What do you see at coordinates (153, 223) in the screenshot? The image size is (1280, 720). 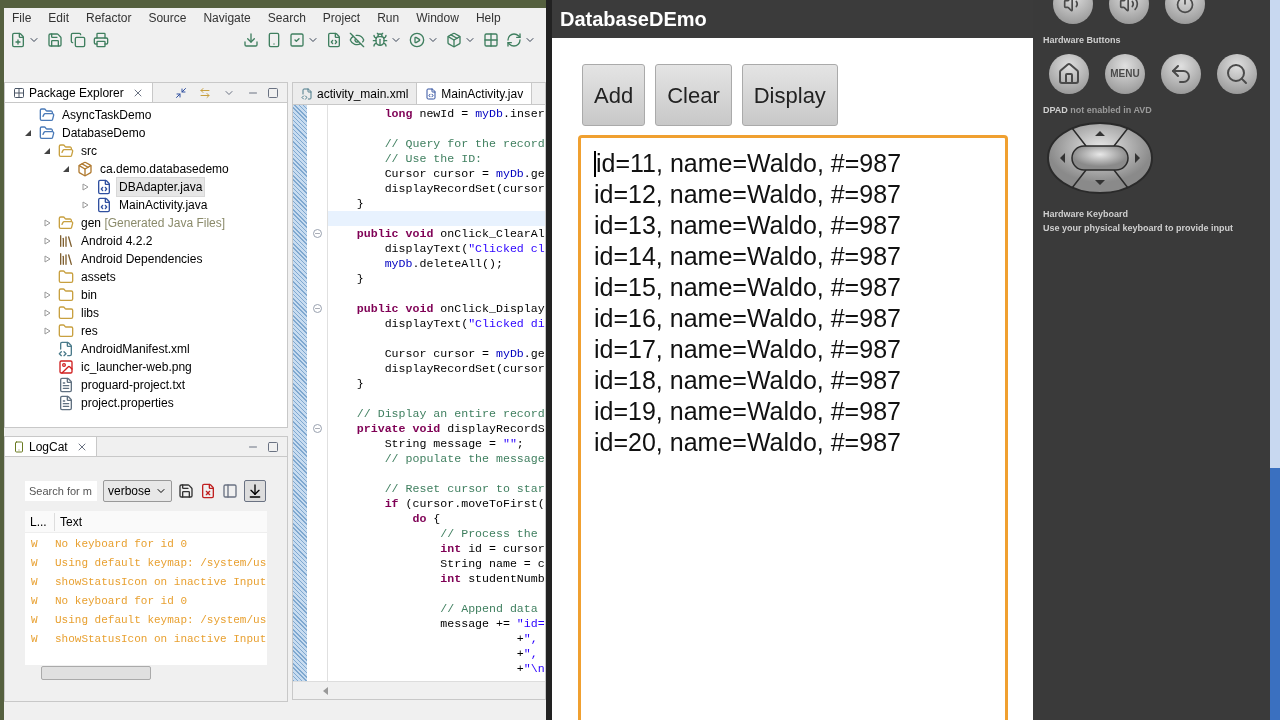 I see `tree-item: gen [Generated Java Files]` at bounding box center [153, 223].